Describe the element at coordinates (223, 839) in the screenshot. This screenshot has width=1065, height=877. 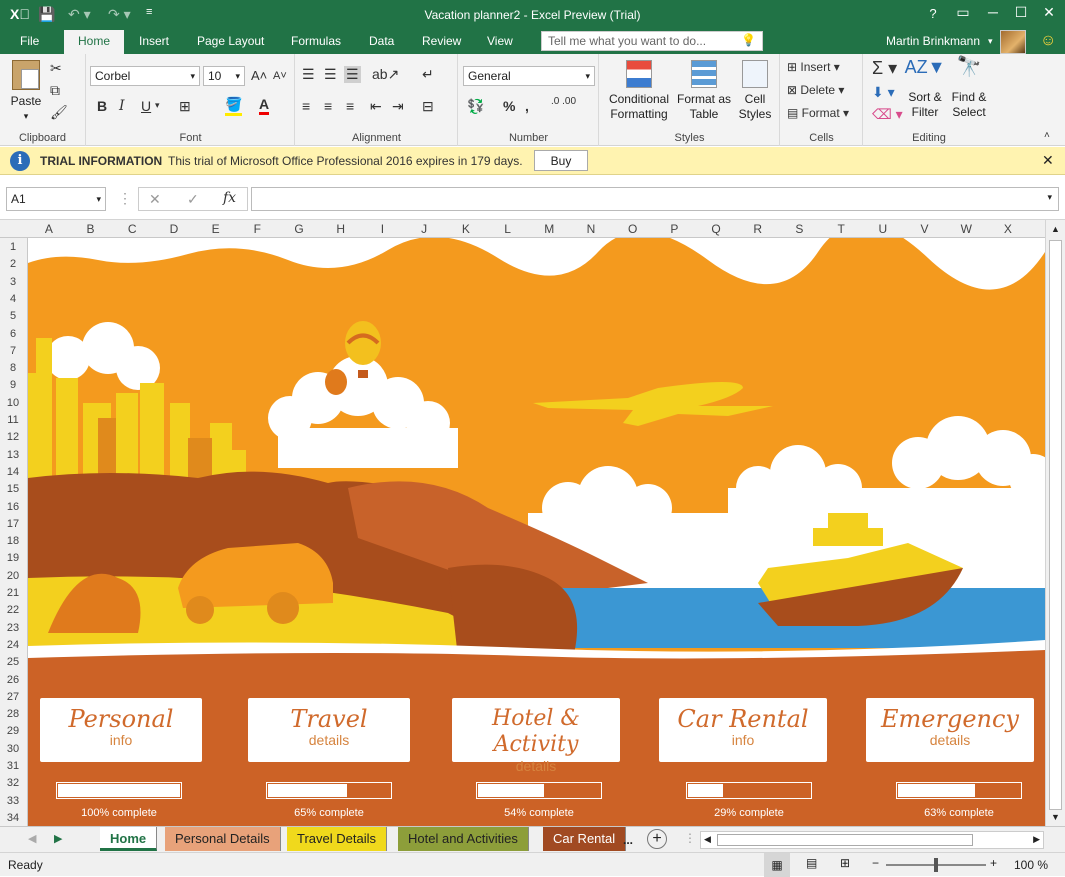
I see `sheet-tab-personal-details: Personal Details` at that location.